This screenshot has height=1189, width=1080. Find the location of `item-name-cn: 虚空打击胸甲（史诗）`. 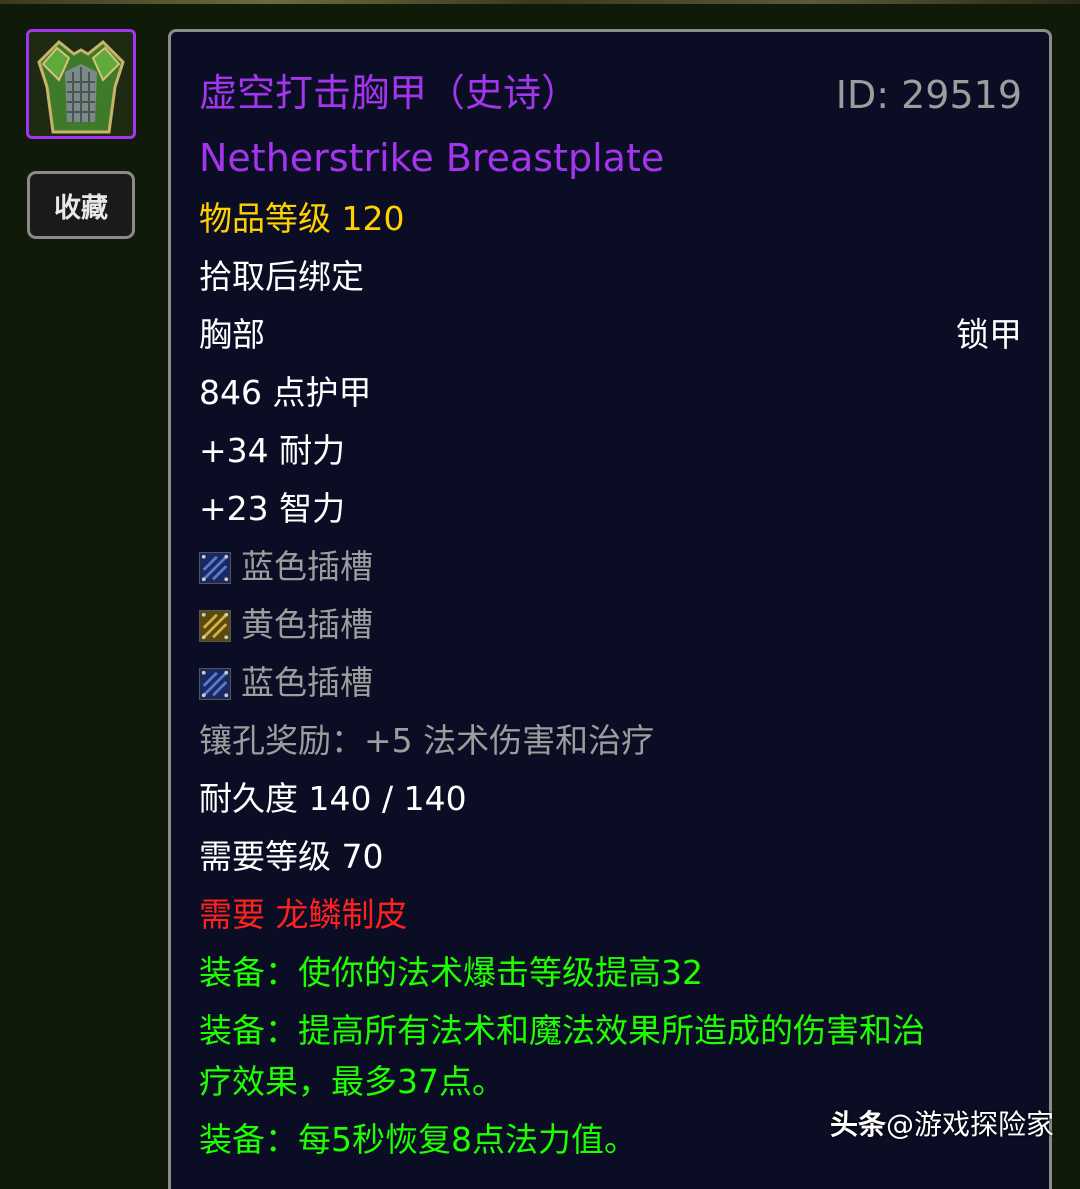

item-name-cn: 虚空打击胸甲（史诗） is located at coordinates (389, 93).